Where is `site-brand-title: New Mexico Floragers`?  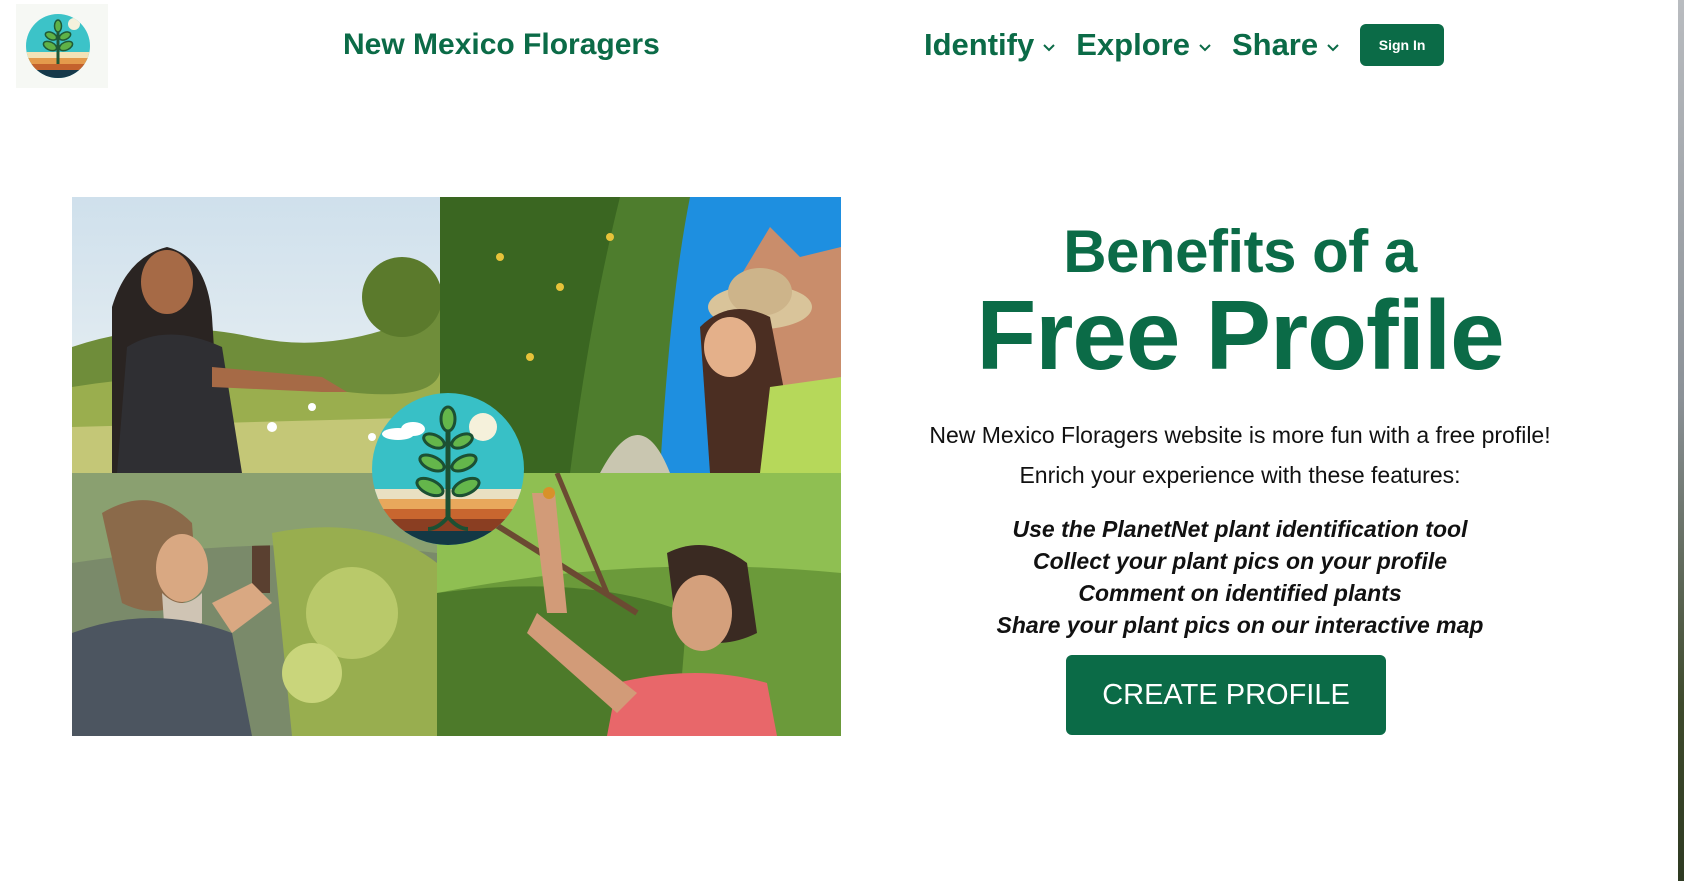
site-brand-title: New Mexico Floragers is located at coordinates (501, 45).